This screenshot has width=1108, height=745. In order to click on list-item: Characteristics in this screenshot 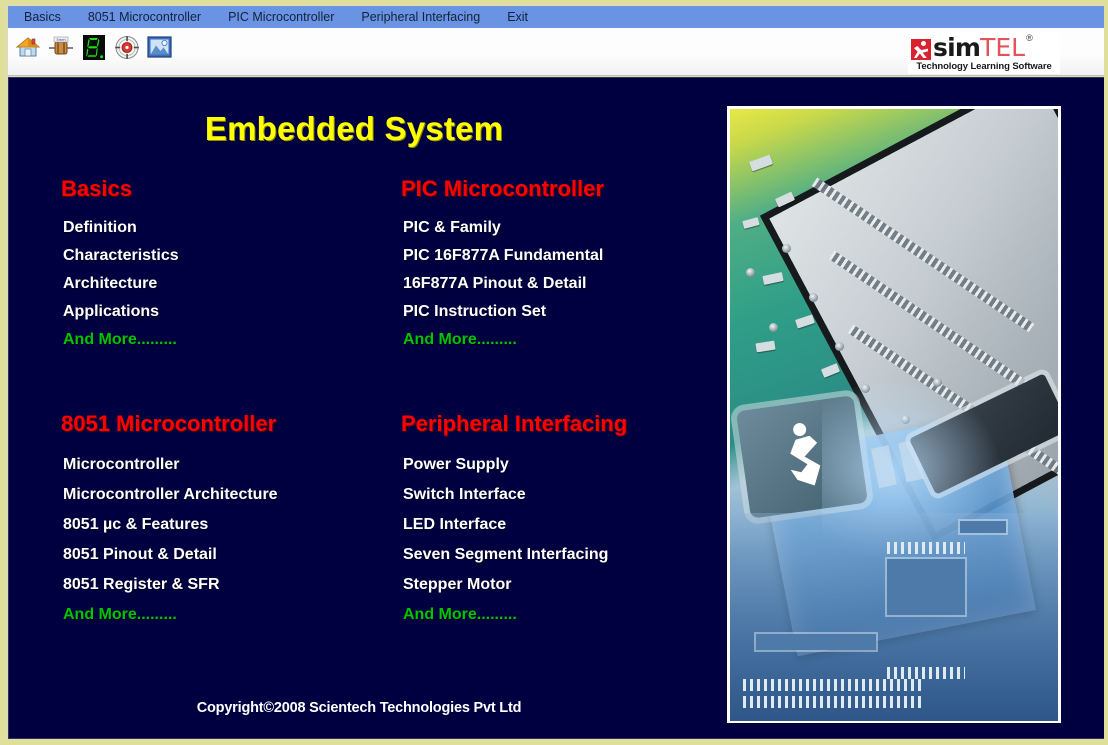, I will do `click(120, 256)`.